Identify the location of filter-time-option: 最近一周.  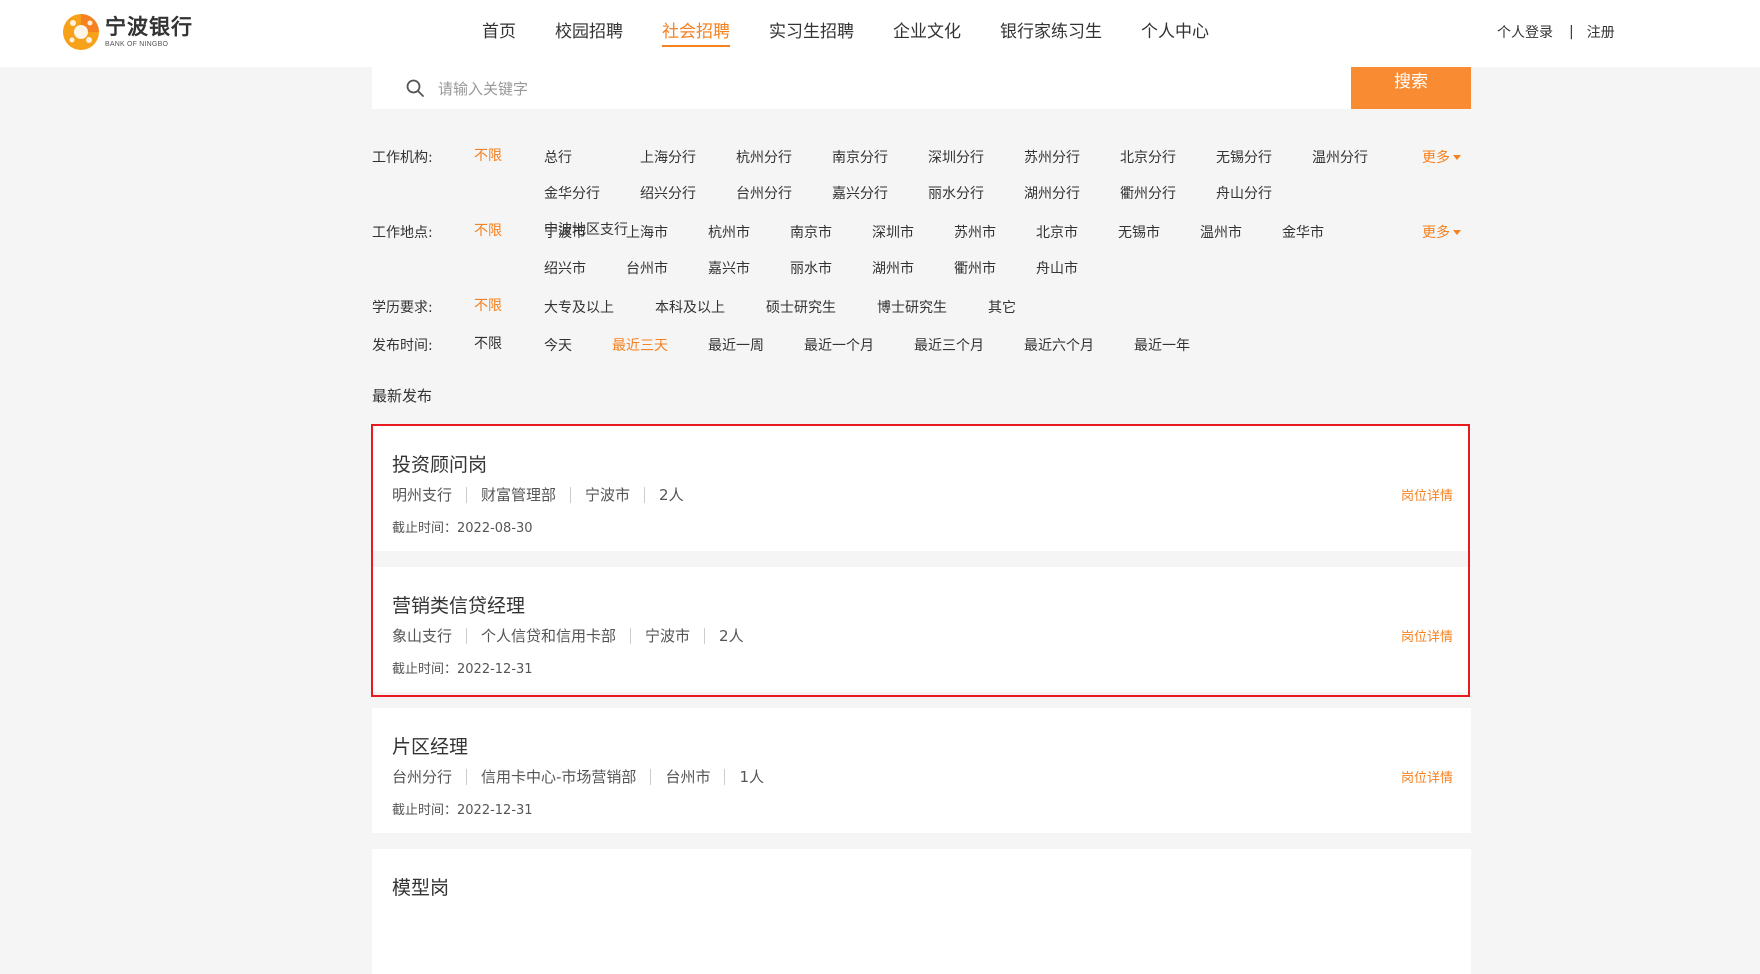
(756, 345).